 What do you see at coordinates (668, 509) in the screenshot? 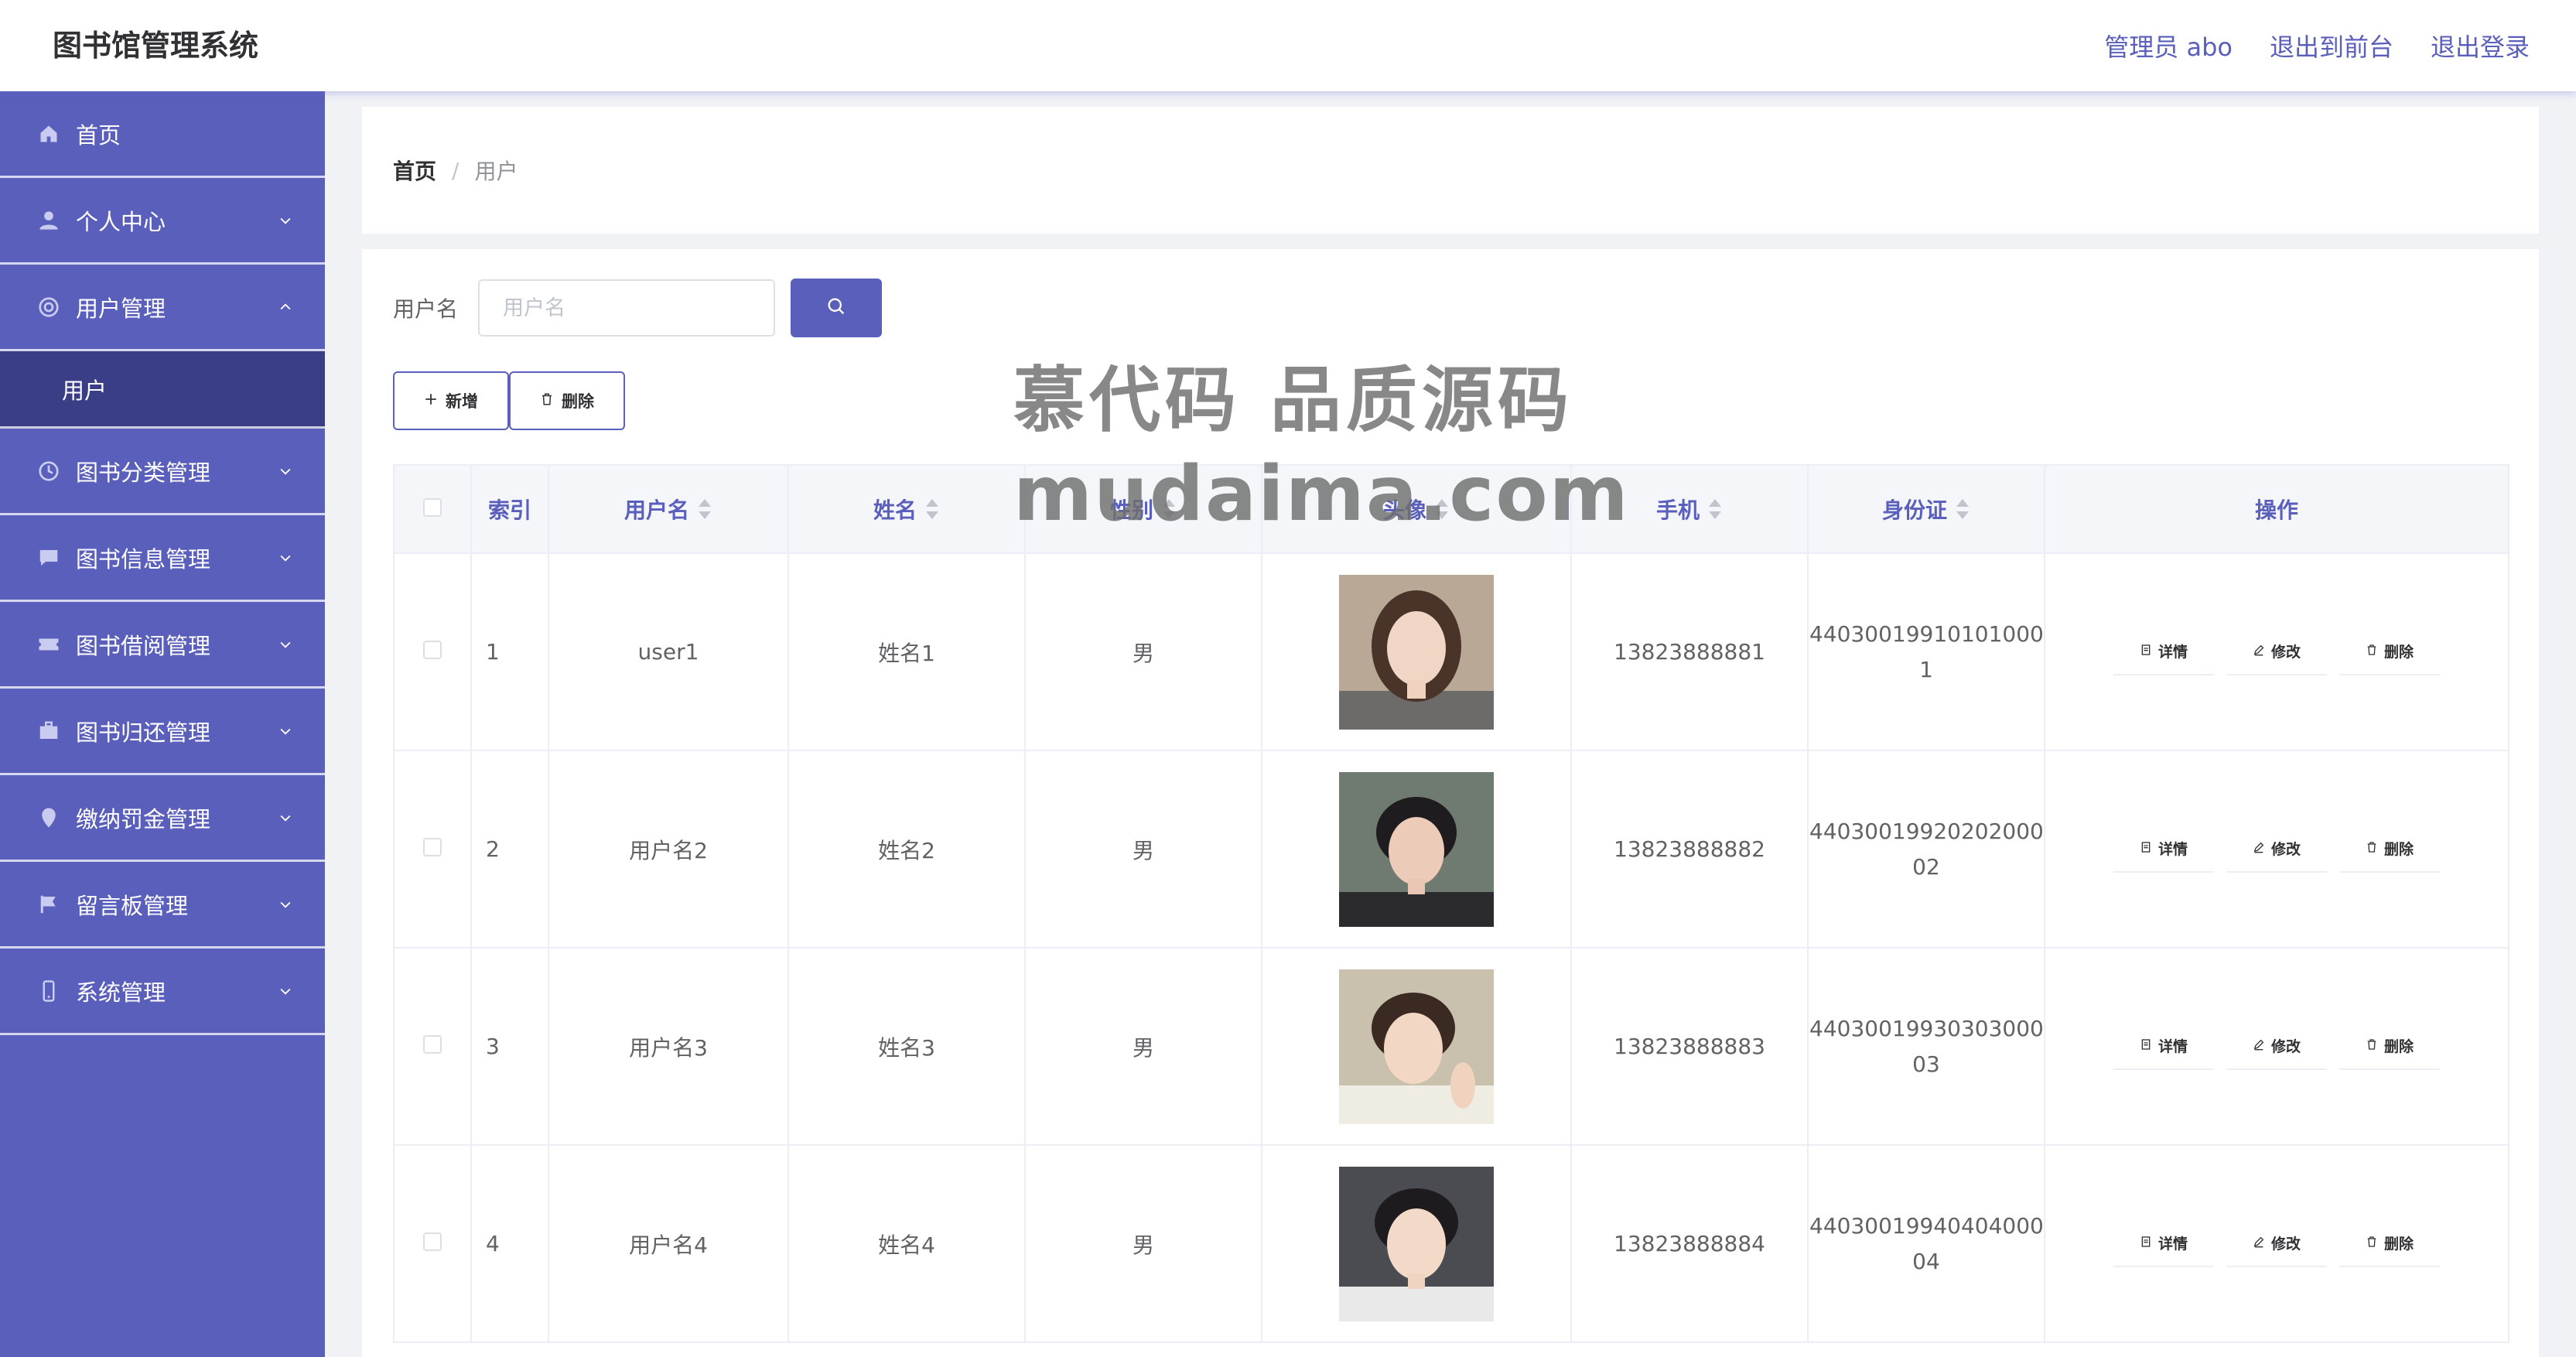
I see `col-username: 用户名` at bounding box center [668, 509].